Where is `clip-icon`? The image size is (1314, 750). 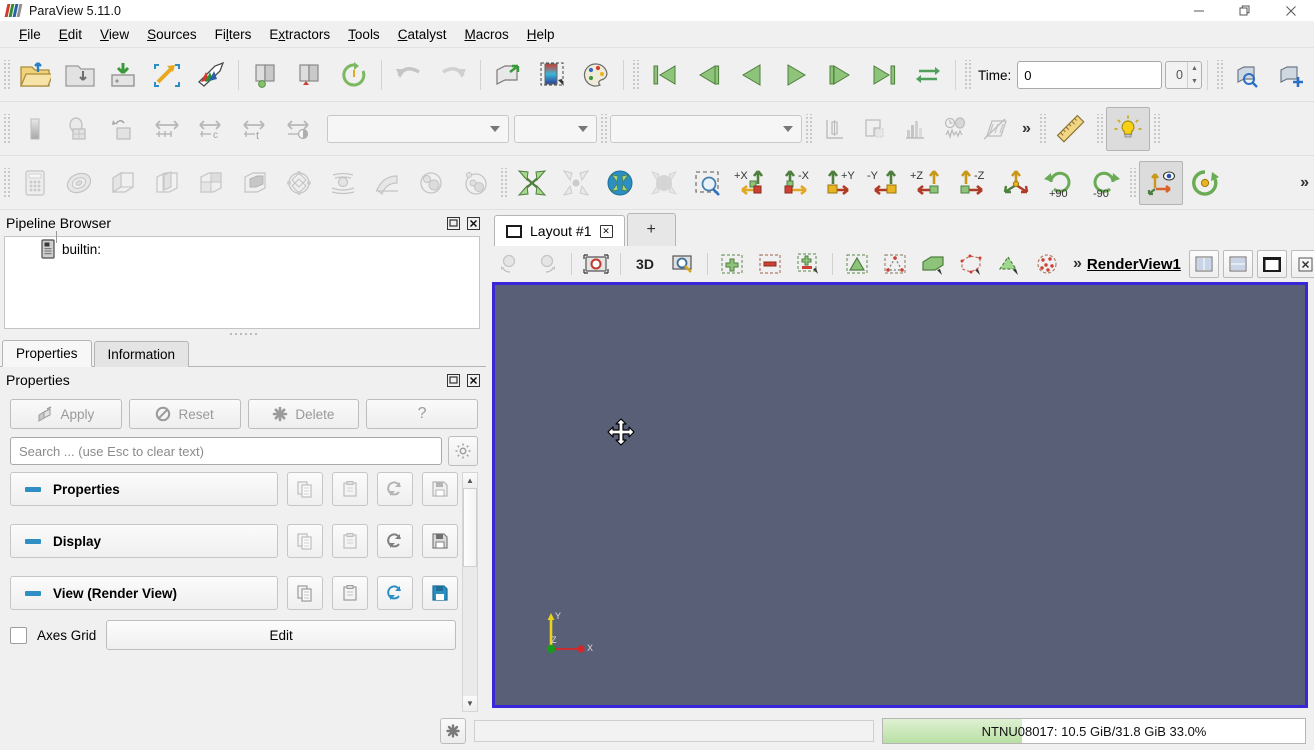 clip-icon is located at coordinates (123, 183).